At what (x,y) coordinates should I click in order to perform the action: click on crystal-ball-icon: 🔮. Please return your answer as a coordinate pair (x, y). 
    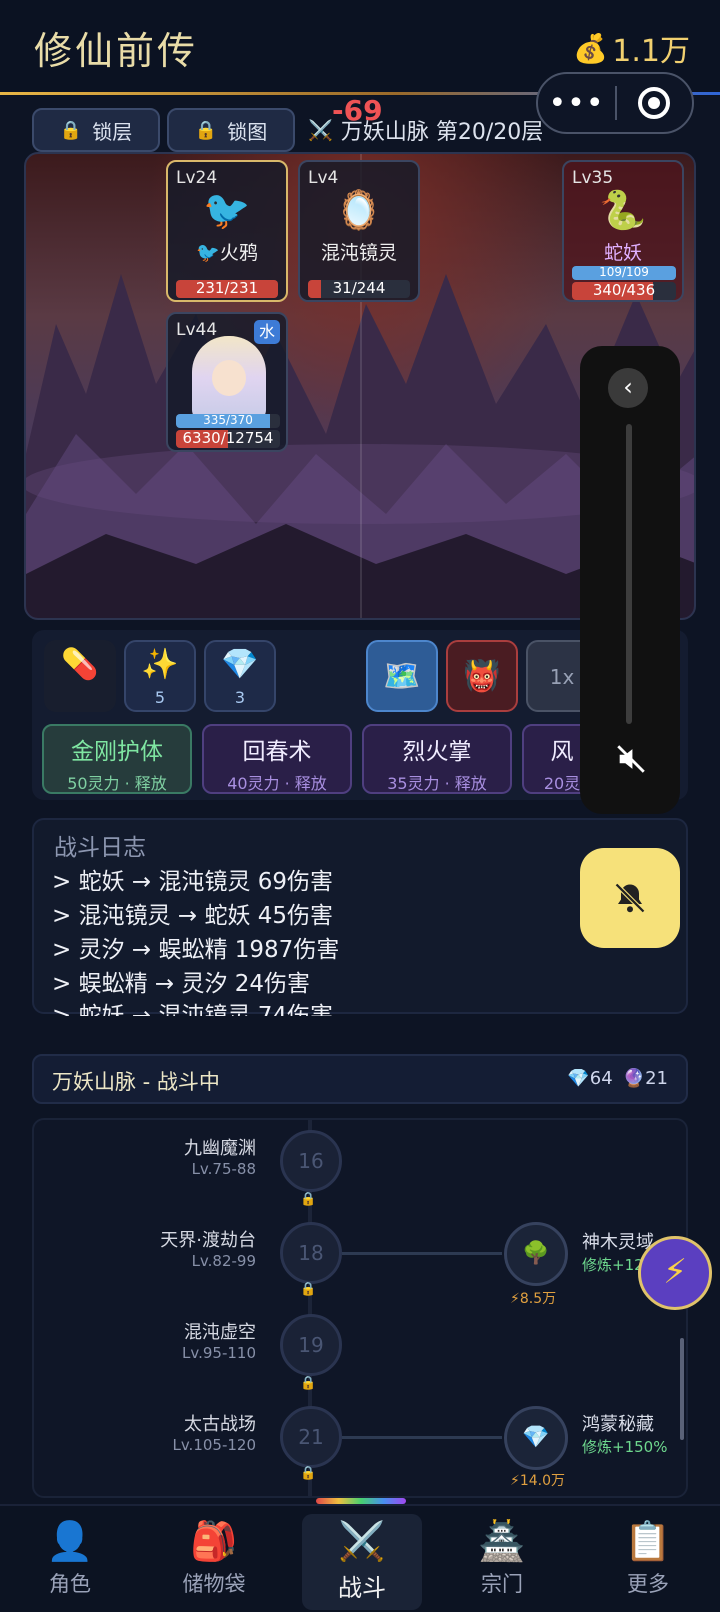
    Looking at the image, I should click on (634, 1078).